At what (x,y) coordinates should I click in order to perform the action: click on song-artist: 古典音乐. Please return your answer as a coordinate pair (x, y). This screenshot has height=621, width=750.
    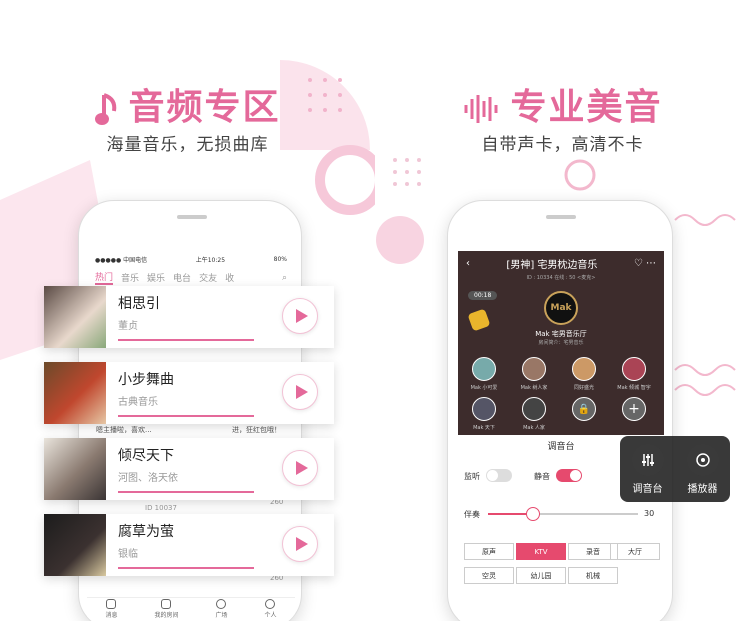
    Looking at the image, I should click on (138, 402).